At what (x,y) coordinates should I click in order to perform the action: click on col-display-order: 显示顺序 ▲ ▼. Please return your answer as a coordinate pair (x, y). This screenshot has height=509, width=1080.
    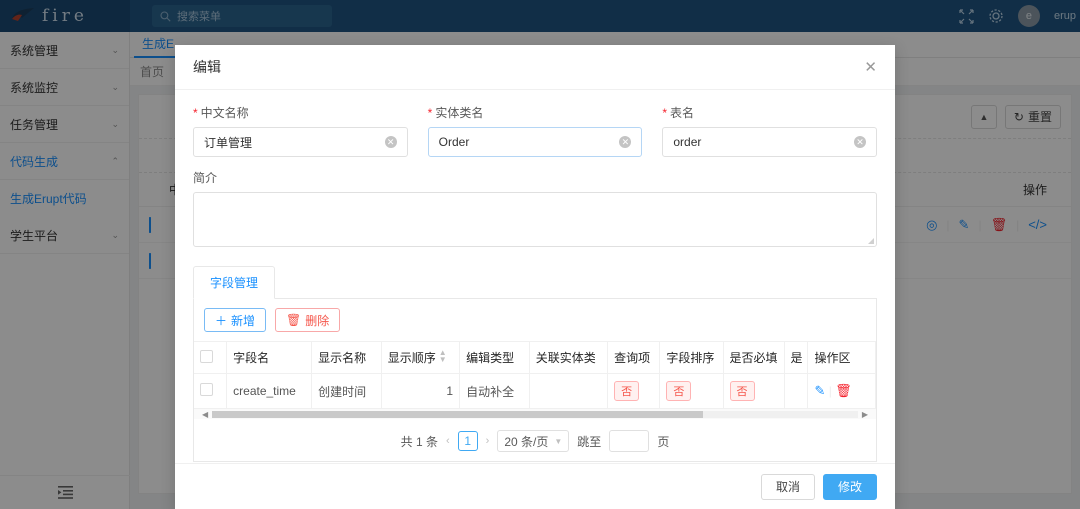
    Looking at the image, I should click on (421, 357).